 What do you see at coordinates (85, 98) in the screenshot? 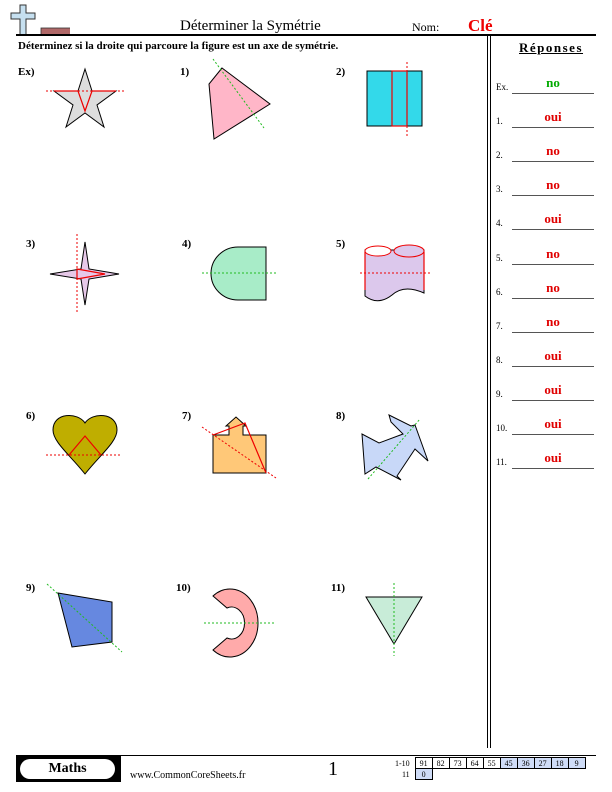
I see `figure-ex-star` at bounding box center [85, 98].